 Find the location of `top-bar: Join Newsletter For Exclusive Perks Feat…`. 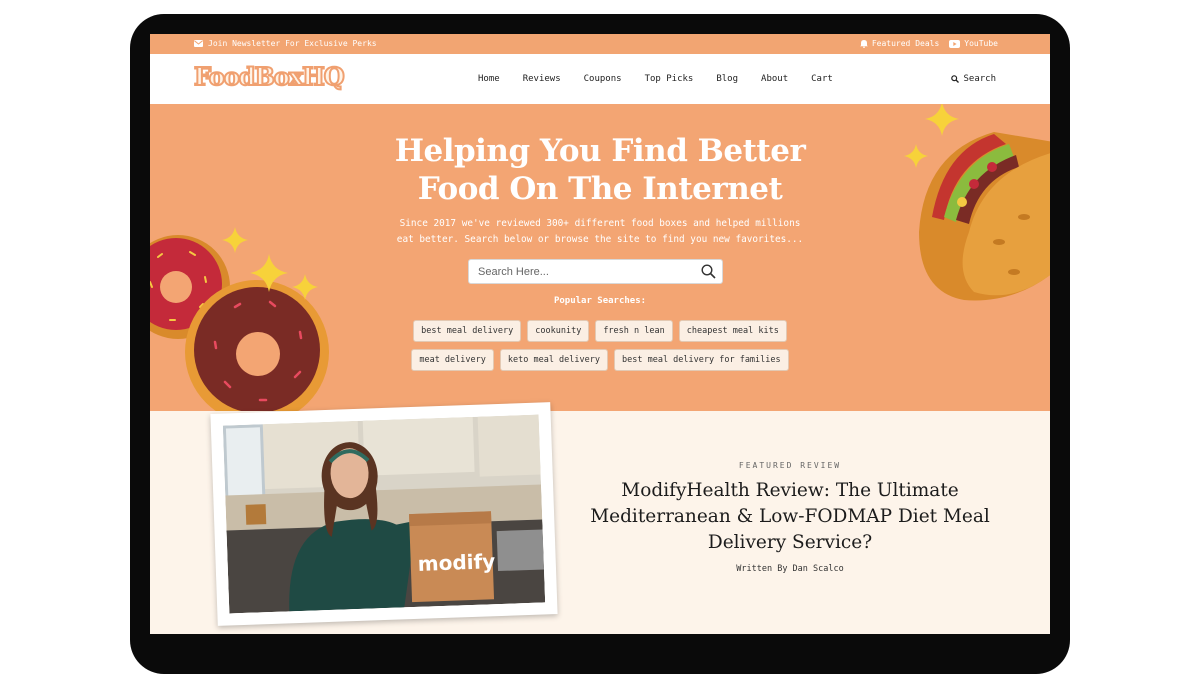

top-bar: Join Newsletter For Exclusive Perks Feat… is located at coordinates (600, 44).